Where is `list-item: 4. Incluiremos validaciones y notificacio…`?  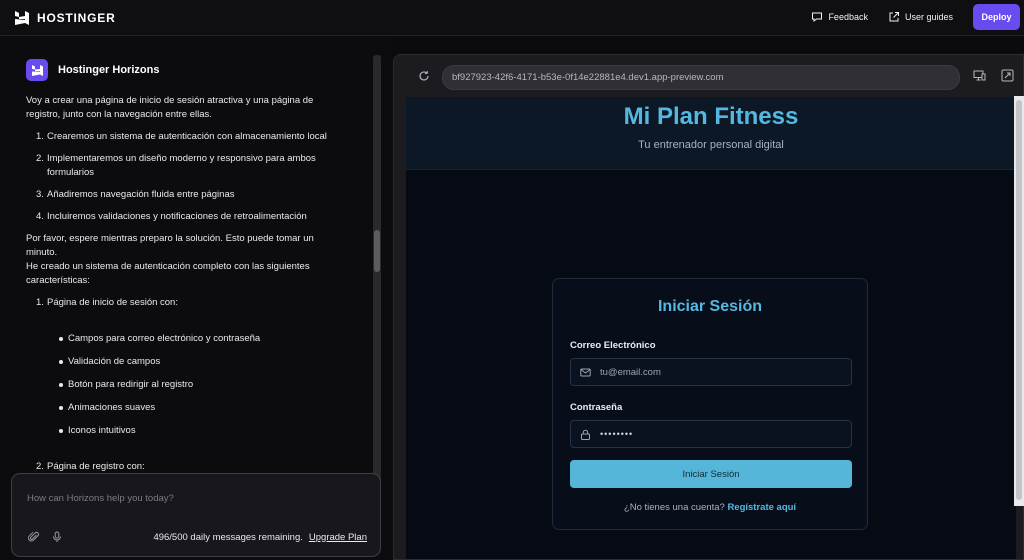 list-item: 4. Incluiremos validaciones y notificacio… is located at coordinates (184, 217).